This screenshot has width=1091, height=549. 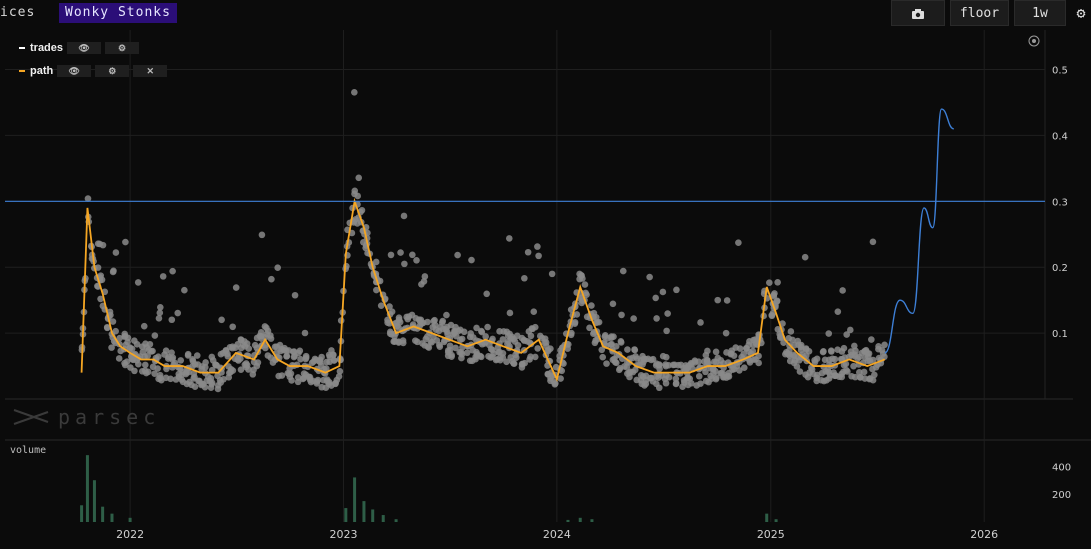 What do you see at coordinates (122, 48) in the screenshot?
I see `trades-settings-button: ⚙` at bounding box center [122, 48].